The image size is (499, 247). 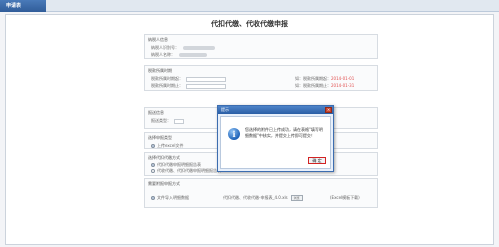 What do you see at coordinates (275, 110) in the screenshot?
I see `dialog-title-bar: 提示 ×` at bounding box center [275, 110].